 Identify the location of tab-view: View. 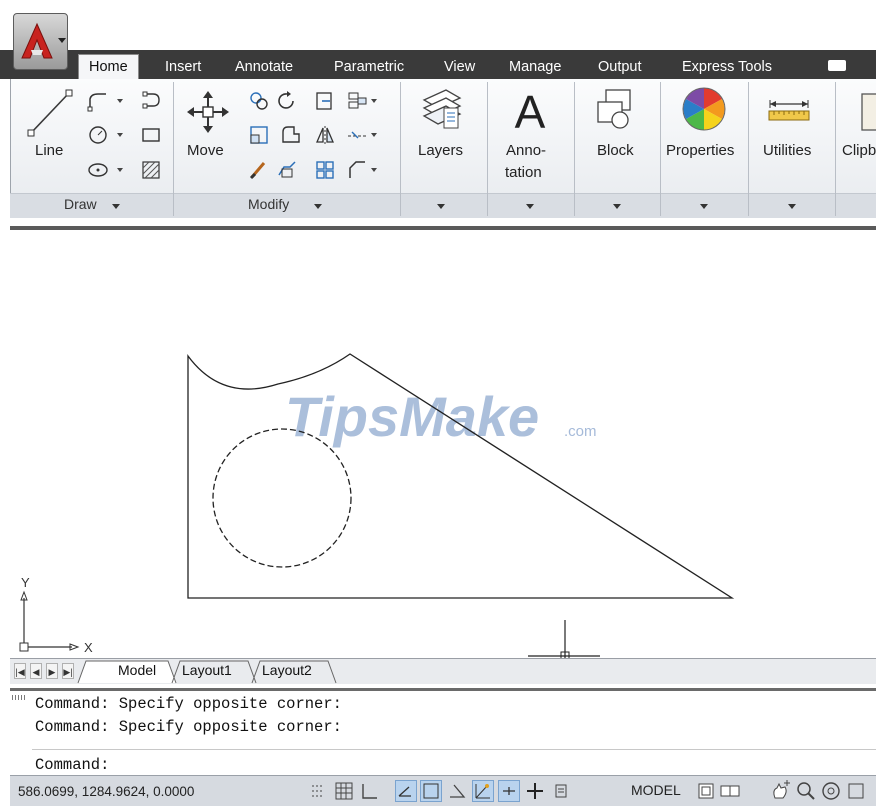
(459, 68).